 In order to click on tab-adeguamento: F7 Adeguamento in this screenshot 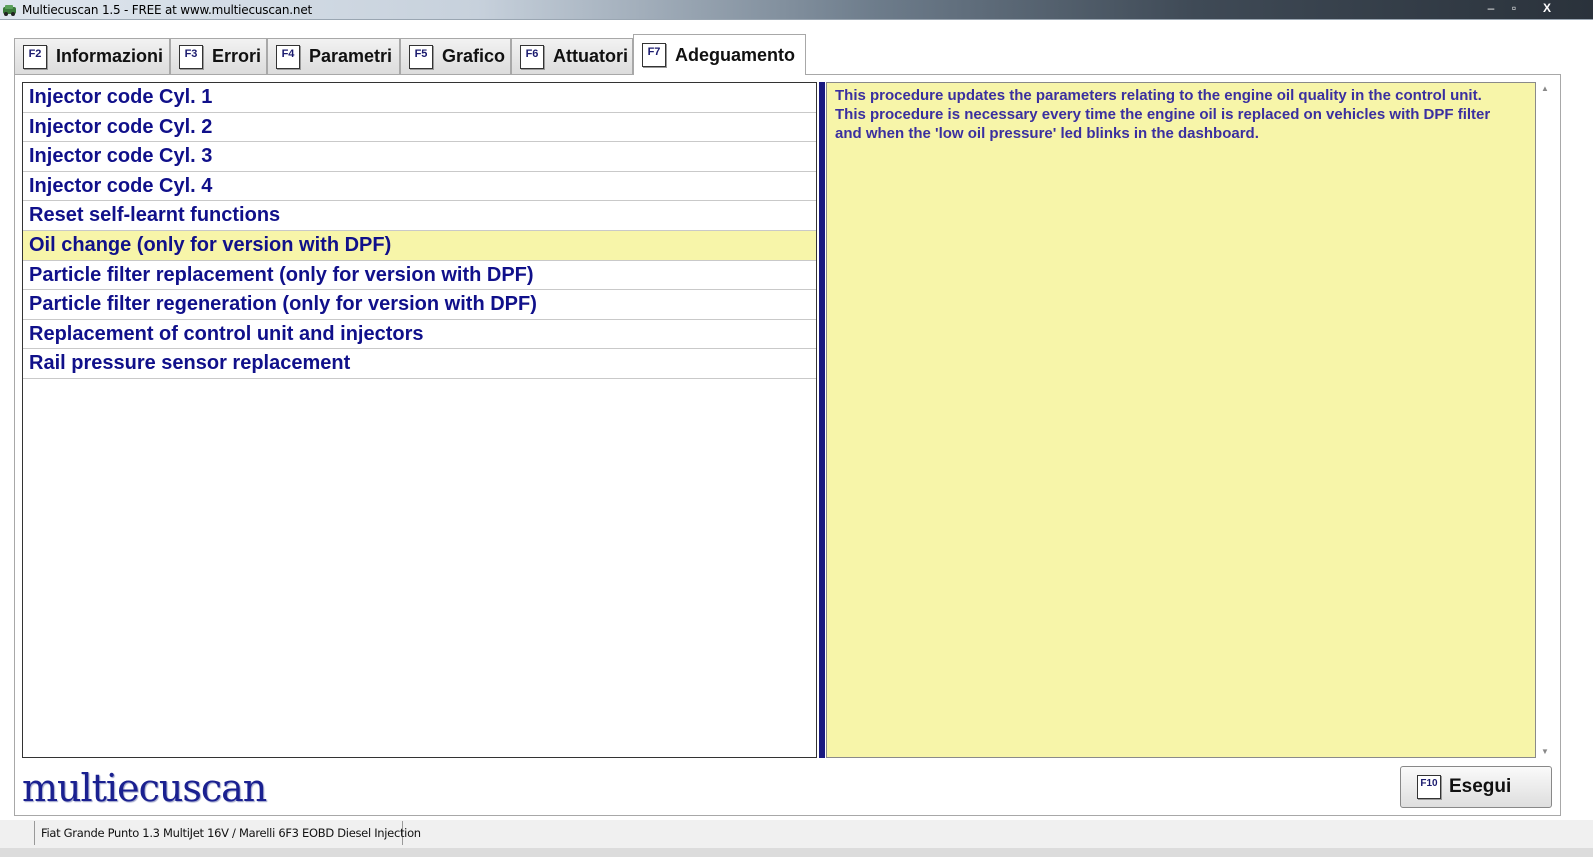, I will do `click(719, 54)`.